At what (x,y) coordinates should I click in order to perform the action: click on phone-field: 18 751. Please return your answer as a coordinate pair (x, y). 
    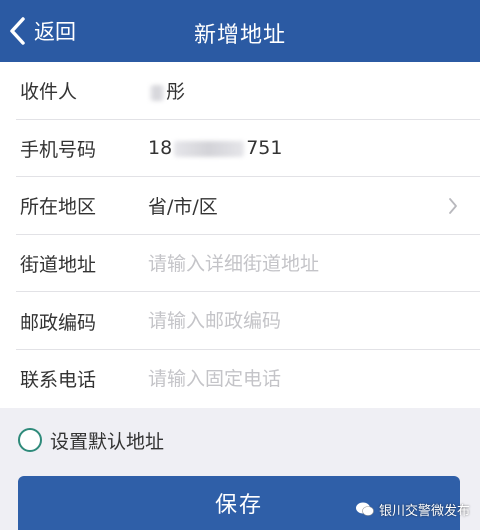
    Looking at the image, I should click on (314, 148).